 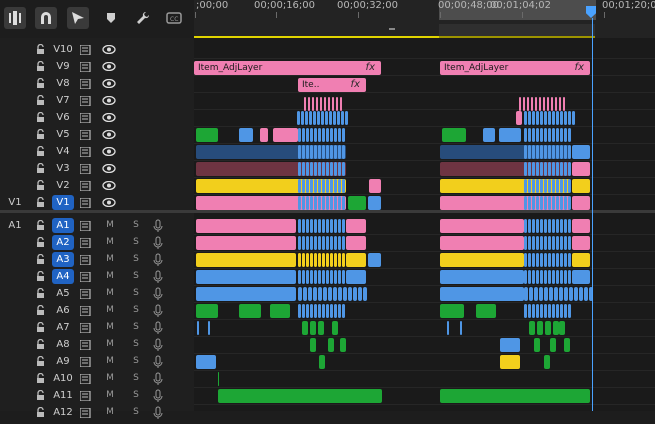 What do you see at coordinates (63, 168) in the screenshot?
I see `track-name: V3` at bounding box center [63, 168].